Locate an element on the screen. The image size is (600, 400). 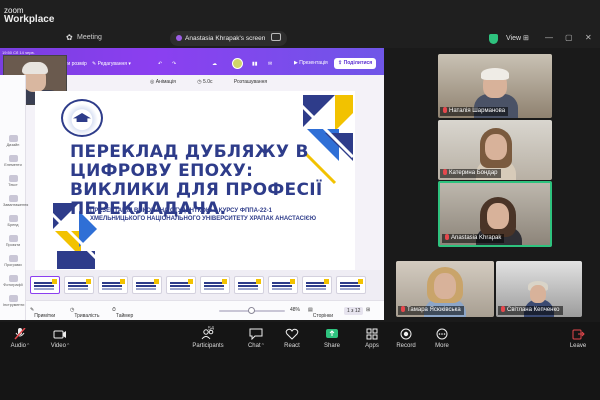
share-screen-button: Share is located at coordinates (332, 338).